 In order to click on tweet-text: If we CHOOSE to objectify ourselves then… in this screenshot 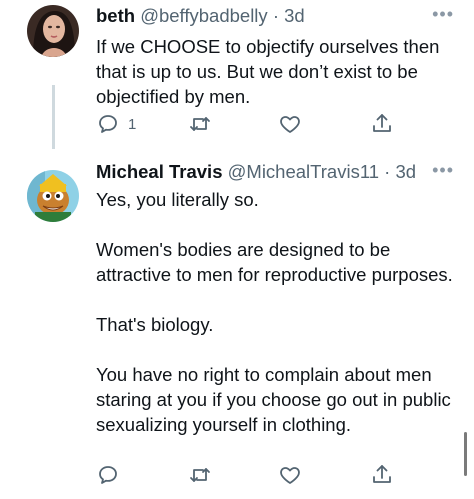, I will do `click(270, 71)`.